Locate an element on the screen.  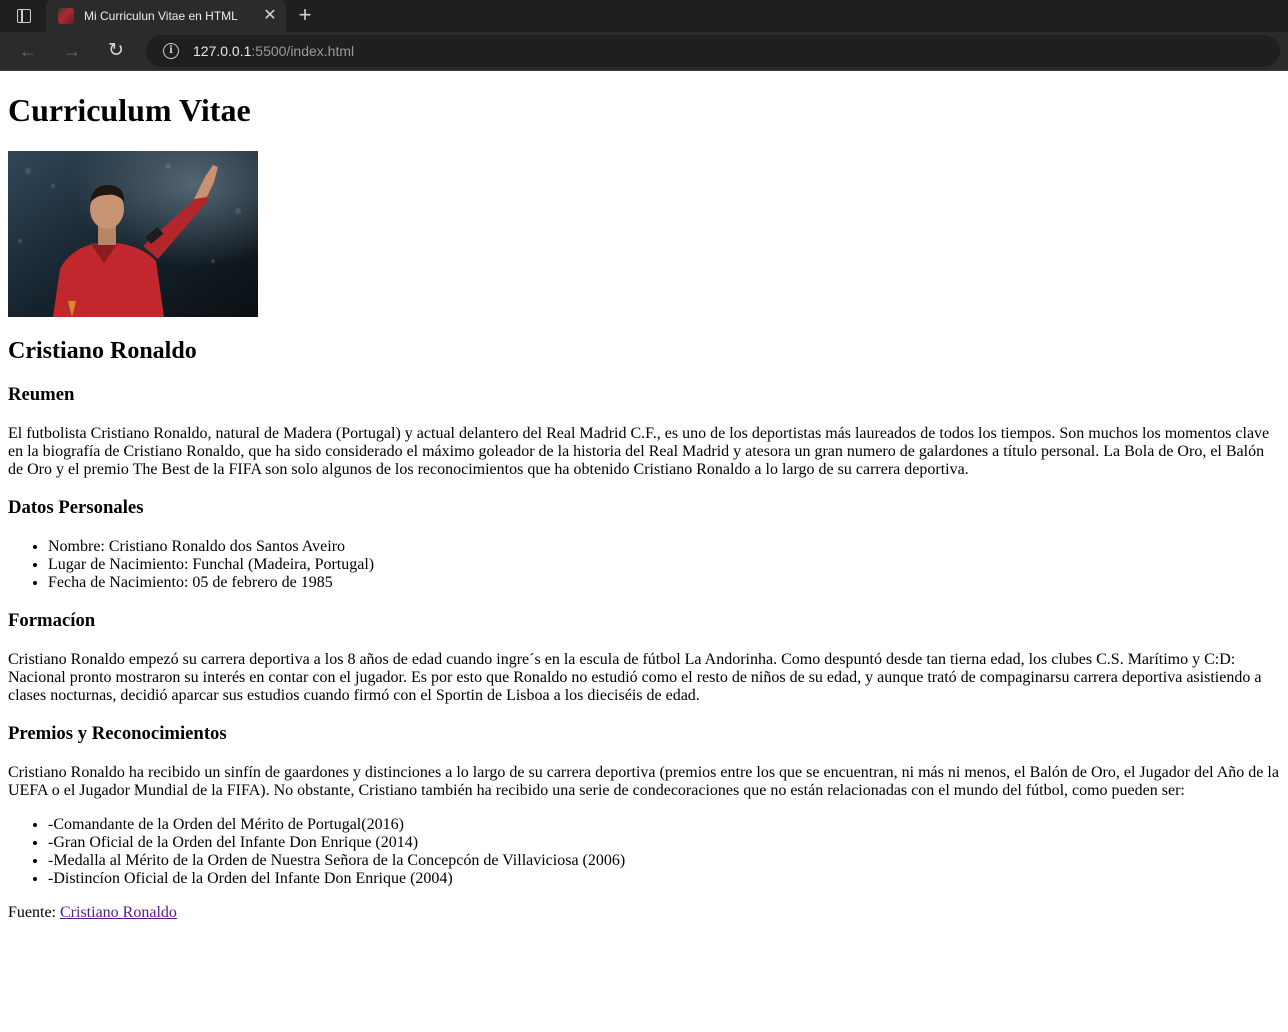
back-icon: ← is located at coordinates (28, 51).